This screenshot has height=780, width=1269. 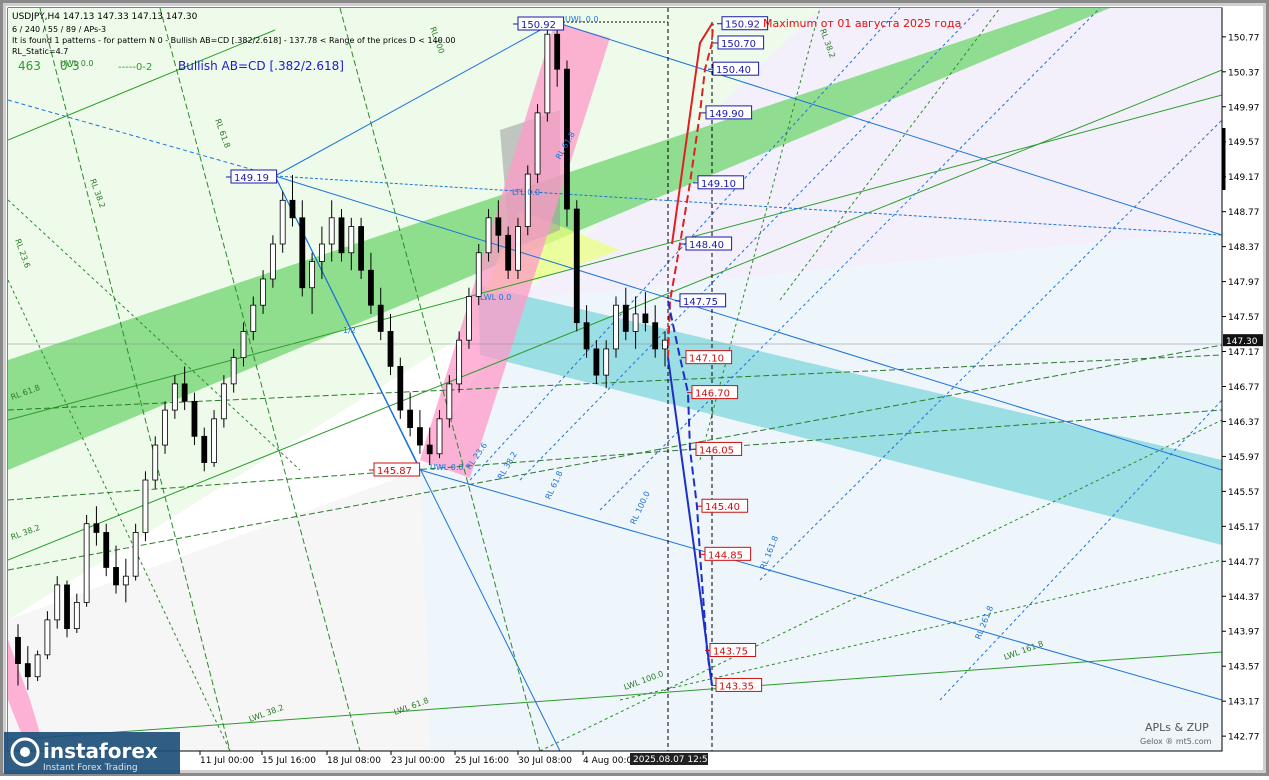 I want to click on pivot-label-low: 145.87, so click(x=395, y=469).